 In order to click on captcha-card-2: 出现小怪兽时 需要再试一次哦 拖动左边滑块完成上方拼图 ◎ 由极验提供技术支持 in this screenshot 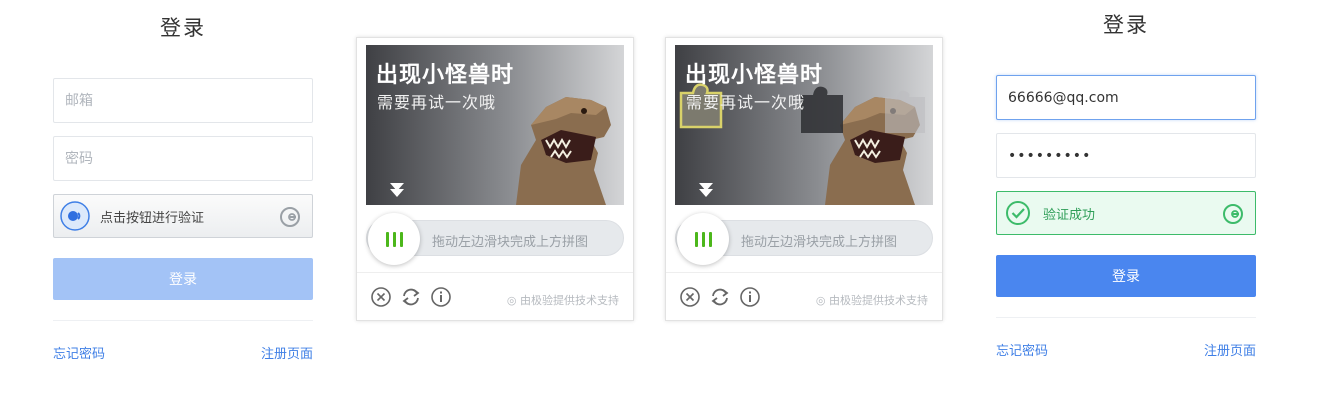, I will do `click(804, 179)`.